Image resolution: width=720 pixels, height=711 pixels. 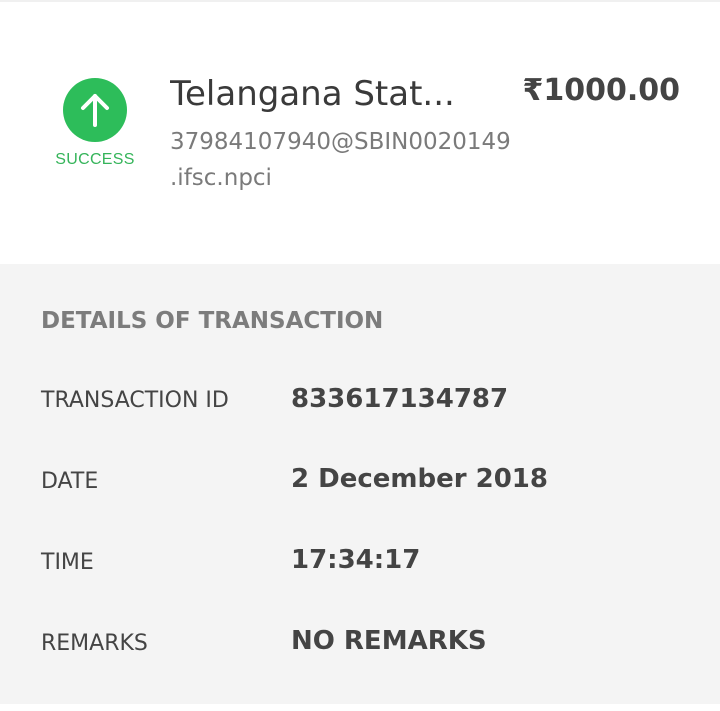 I want to click on transaction-amount: ₹1000.00, so click(x=601, y=90).